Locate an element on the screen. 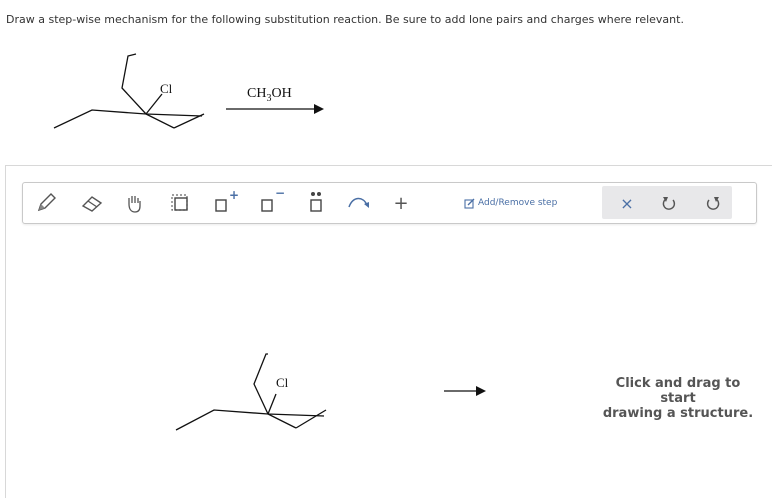  lone-pair-icon is located at coordinates (316, 202).